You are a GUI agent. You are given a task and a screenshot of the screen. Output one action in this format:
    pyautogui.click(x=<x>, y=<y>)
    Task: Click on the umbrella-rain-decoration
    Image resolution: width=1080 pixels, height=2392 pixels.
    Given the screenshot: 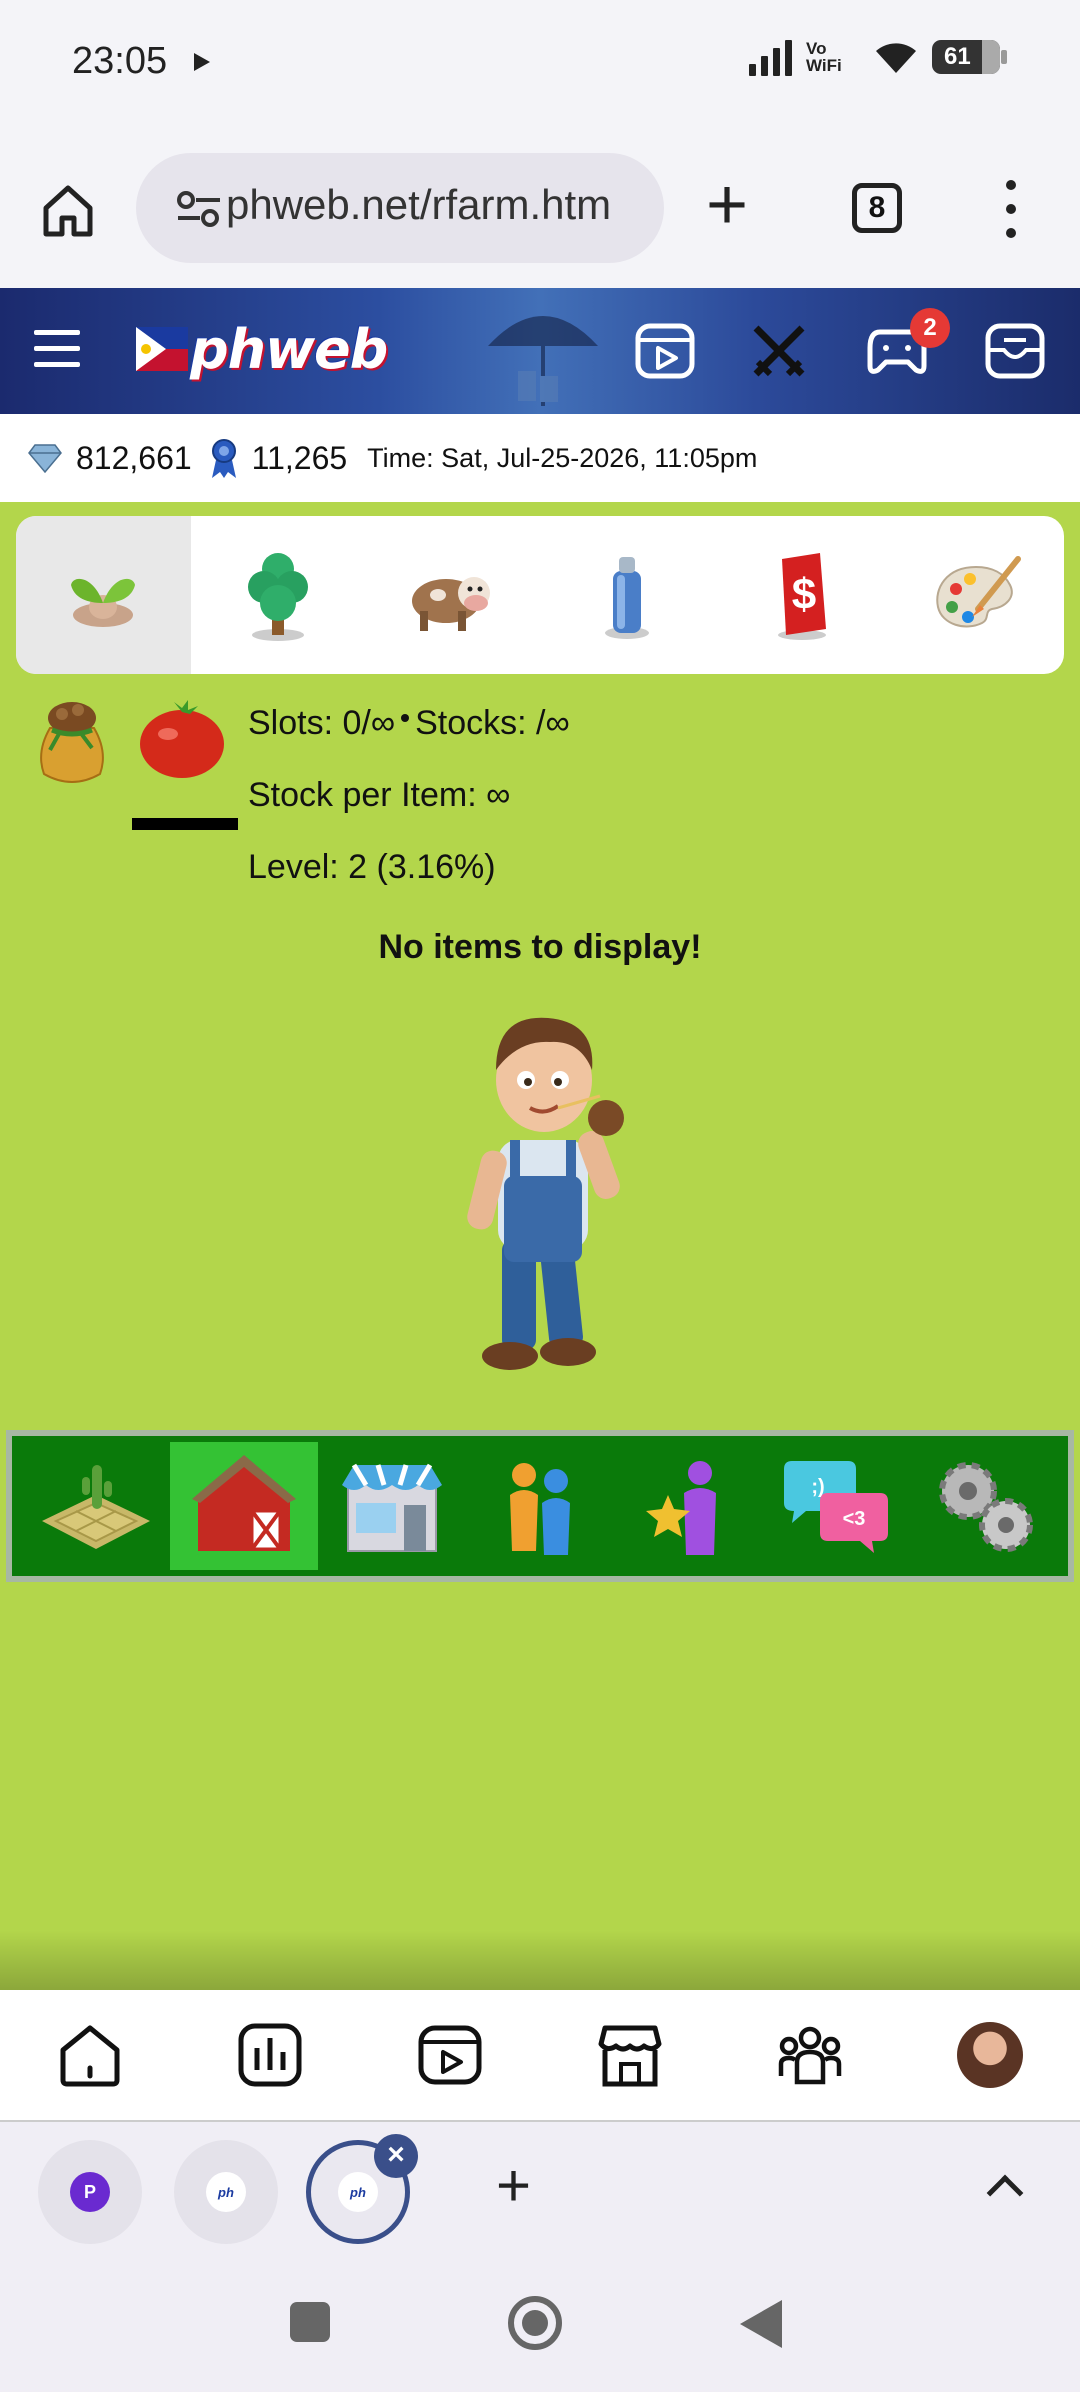 What is the action you would take?
    pyautogui.click(x=543, y=361)
    